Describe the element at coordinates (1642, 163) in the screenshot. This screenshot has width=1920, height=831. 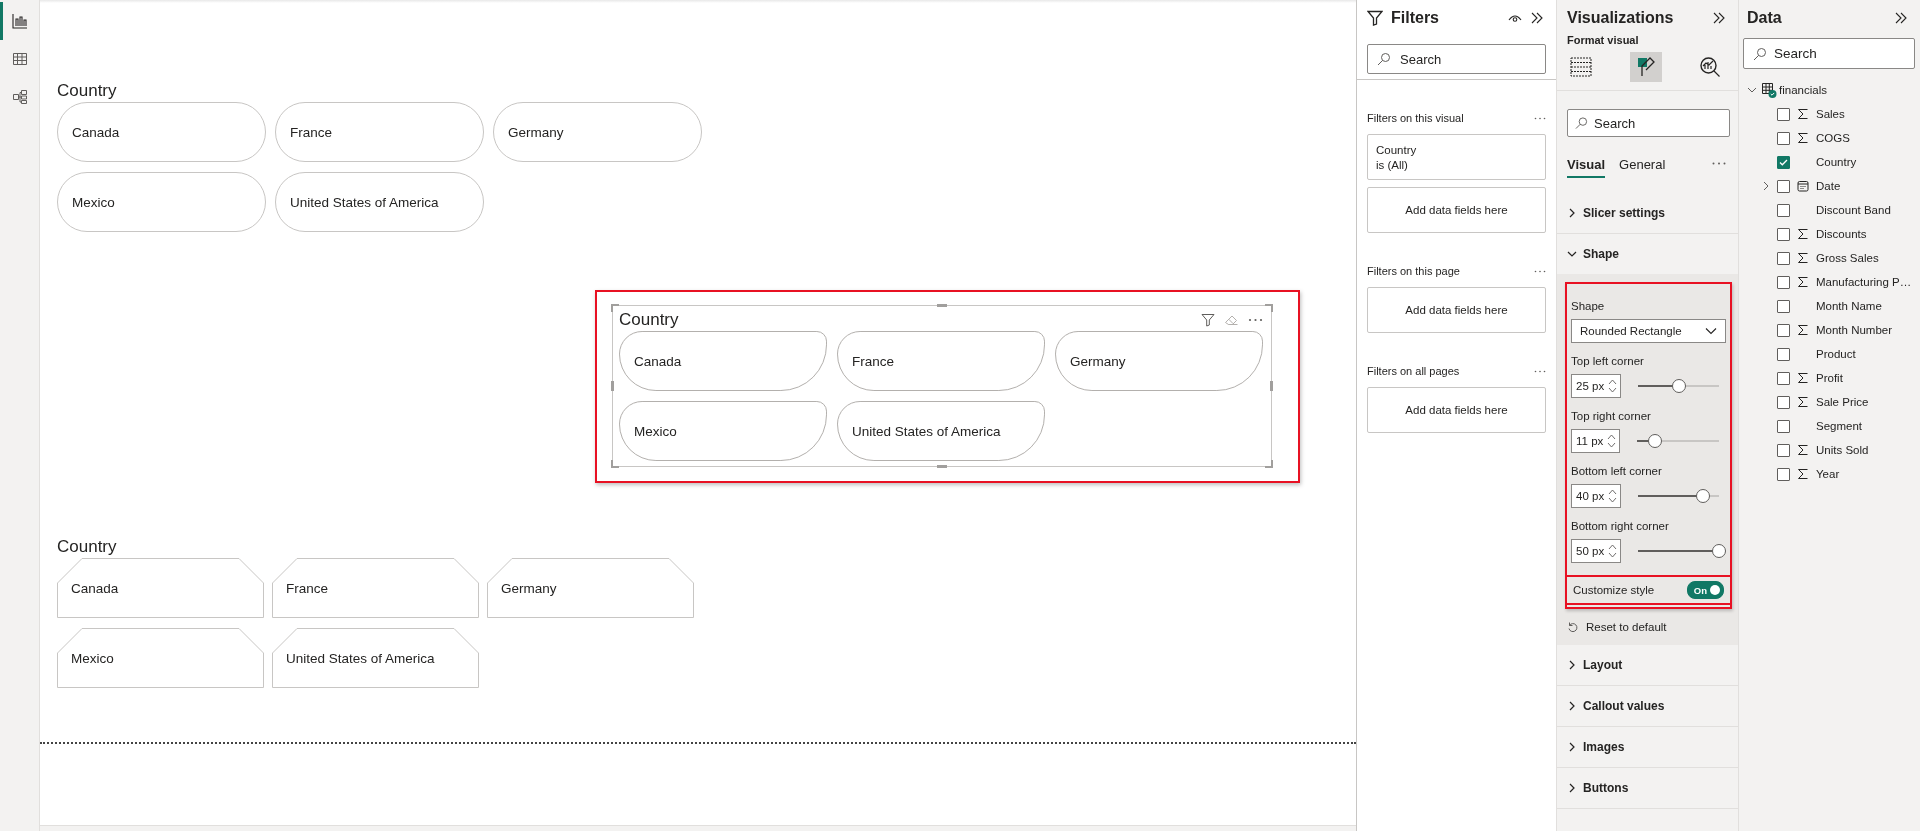
I see `tab: General` at that location.